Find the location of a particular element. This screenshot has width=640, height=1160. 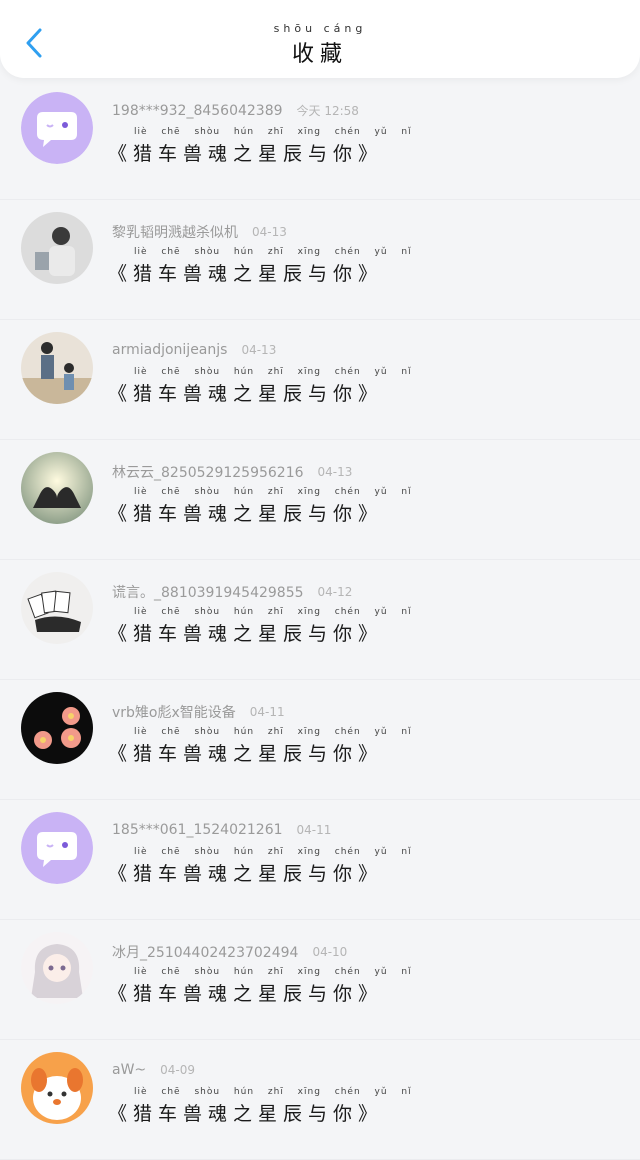

sender-name: 冰月_25104402423702494 is located at coordinates (205, 953).